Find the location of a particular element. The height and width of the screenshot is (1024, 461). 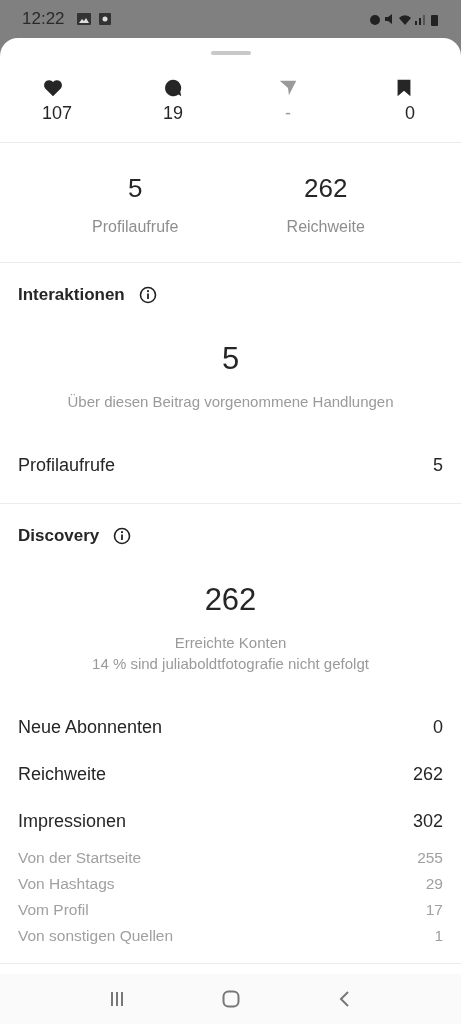

metric-value: 0 is located at coordinates (438, 727).